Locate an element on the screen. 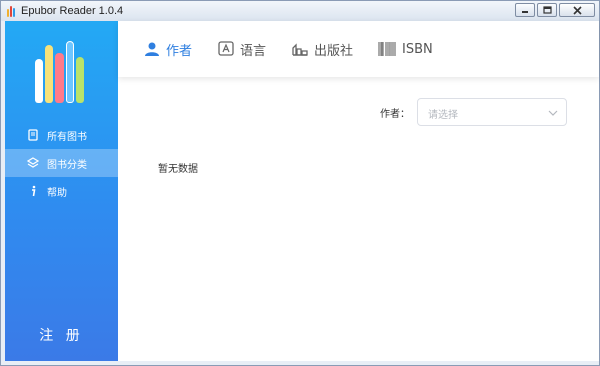 The image size is (600, 366). category-tabs: 作者 语言 出版社 ISBN is located at coordinates (358, 49).